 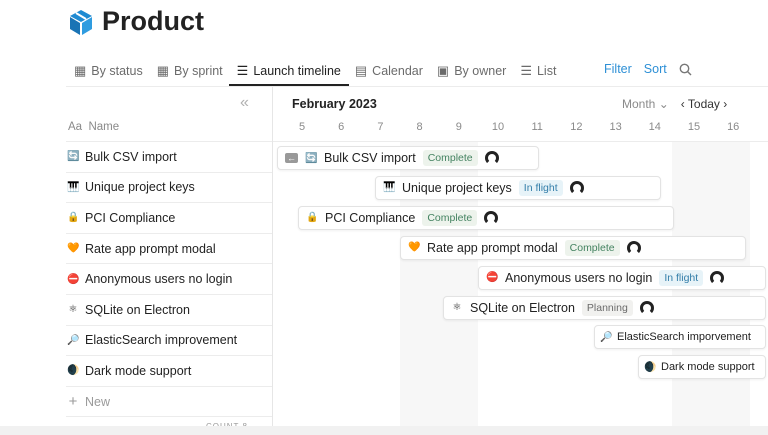 I want to click on list-item: 🔎 ElasticSearch improvement, so click(x=169, y=340).